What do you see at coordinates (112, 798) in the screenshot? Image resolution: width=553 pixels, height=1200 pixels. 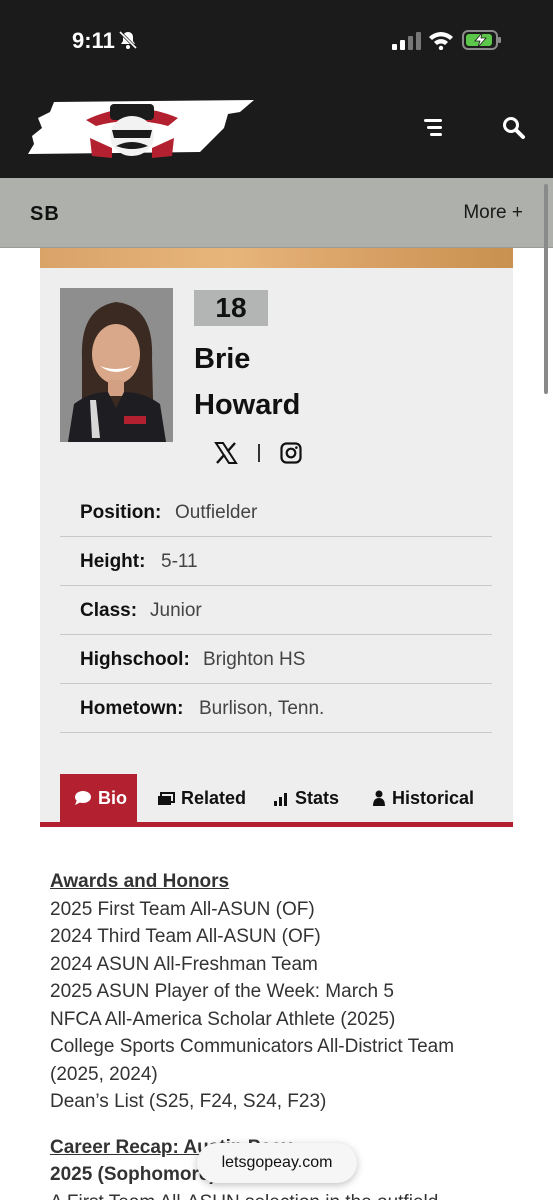 I see `tab-label: Bio` at bounding box center [112, 798].